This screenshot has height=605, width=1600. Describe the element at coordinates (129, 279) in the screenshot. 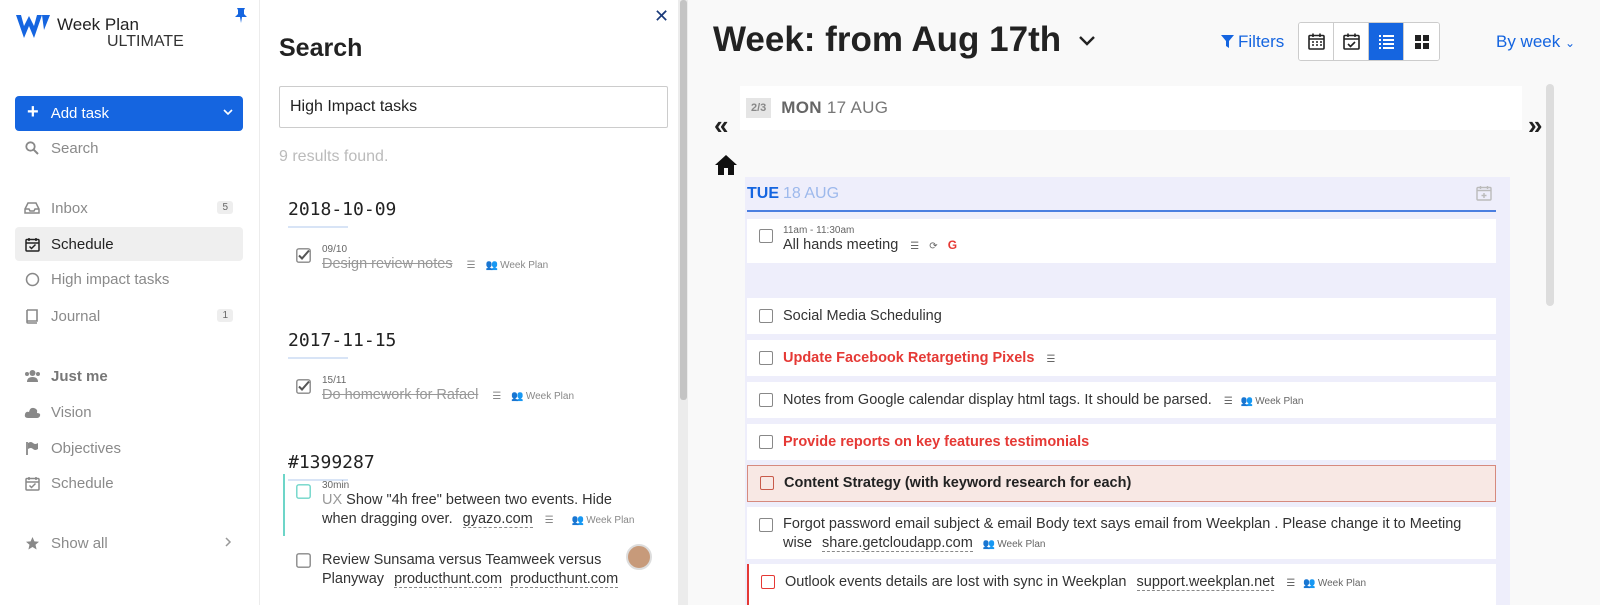

I see `sidebar-item-high-impact-tasks: High impact tasks` at that location.